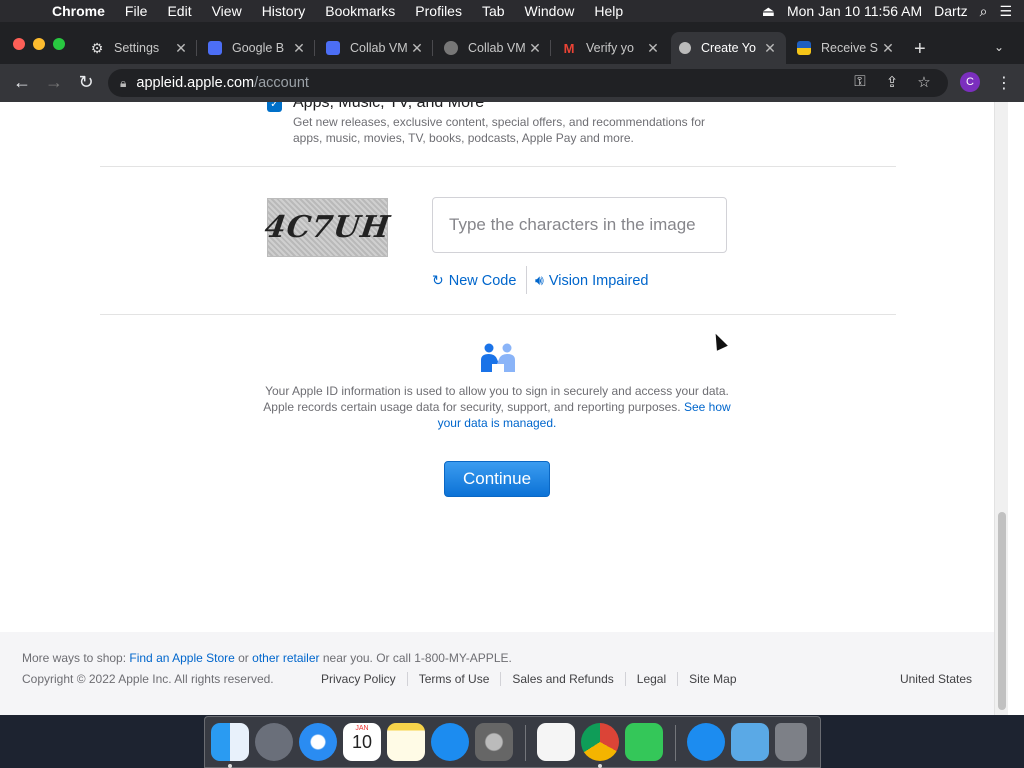  Describe the element at coordinates (768, 11) in the screenshot. I see `eject-icon: ⏏` at that location.